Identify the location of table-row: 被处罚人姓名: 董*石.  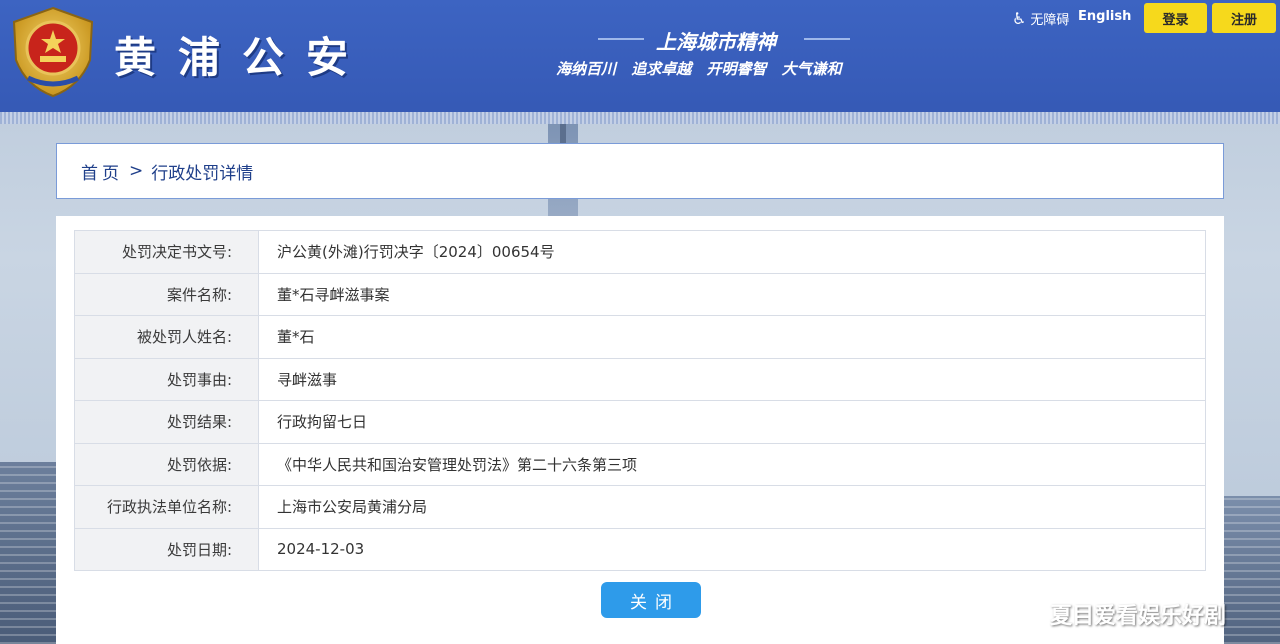
(640, 337).